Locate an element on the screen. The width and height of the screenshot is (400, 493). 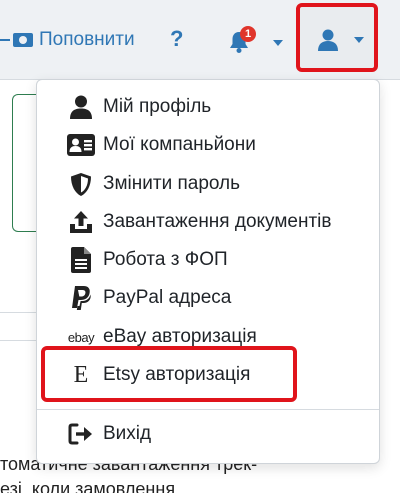
menu-item-label: Робота з ФОП is located at coordinates (165, 259).